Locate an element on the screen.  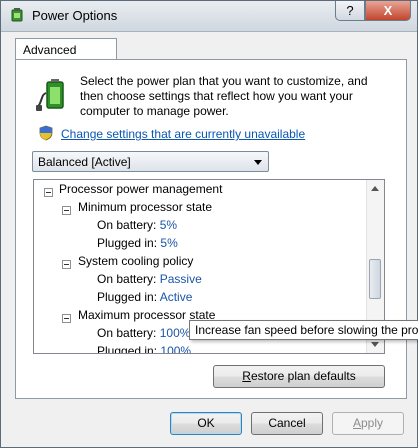
tree-item-minimum-processor-state: Minimum processor state is located at coordinates (145, 207).